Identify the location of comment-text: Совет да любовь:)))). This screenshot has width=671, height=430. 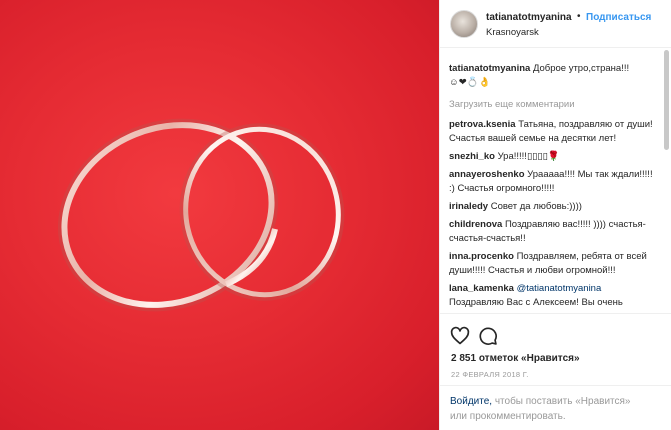
(536, 206).